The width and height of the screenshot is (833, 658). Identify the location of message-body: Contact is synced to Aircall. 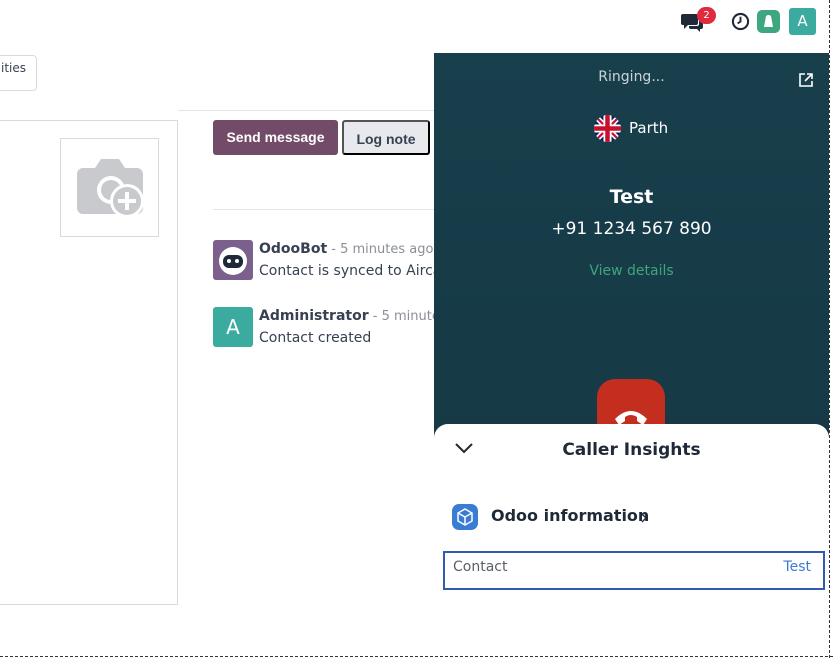
(346, 271).